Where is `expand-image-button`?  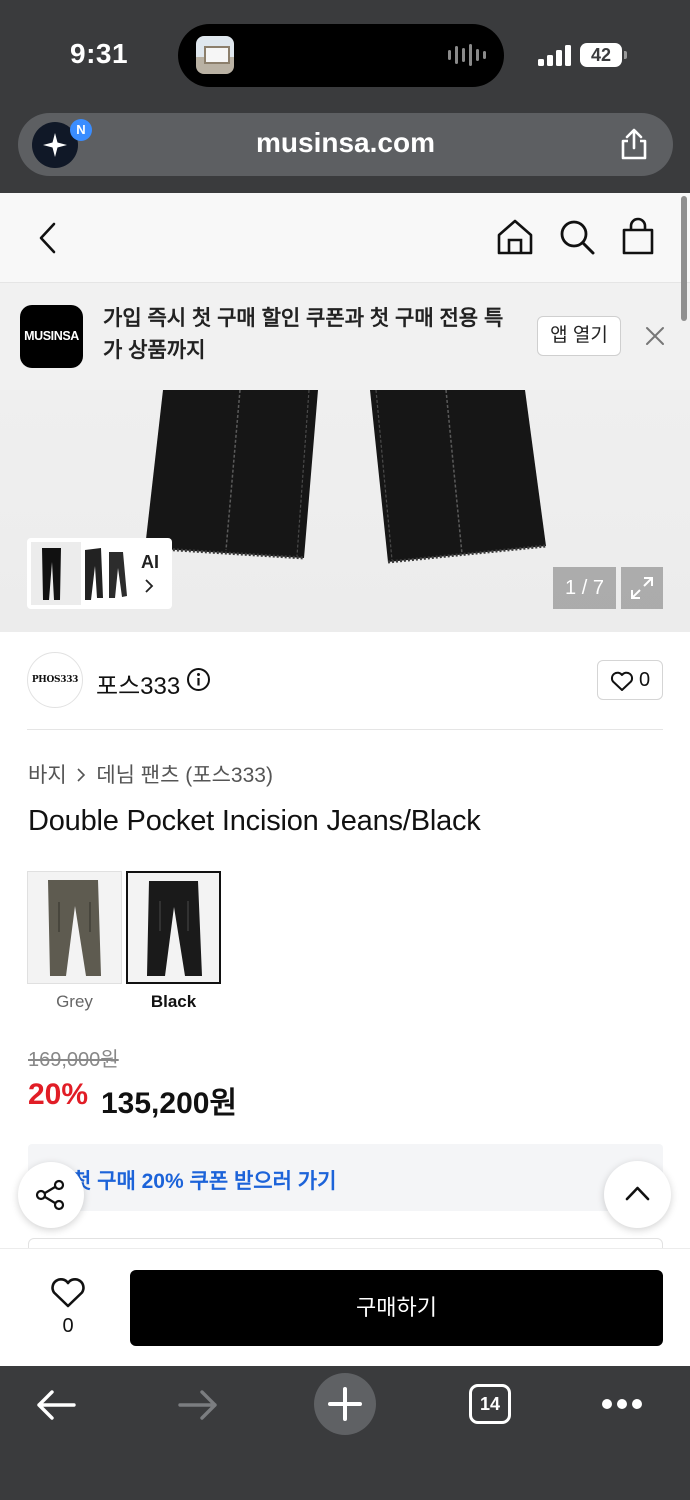
expand-image-button is located at coordinates (642, 588).